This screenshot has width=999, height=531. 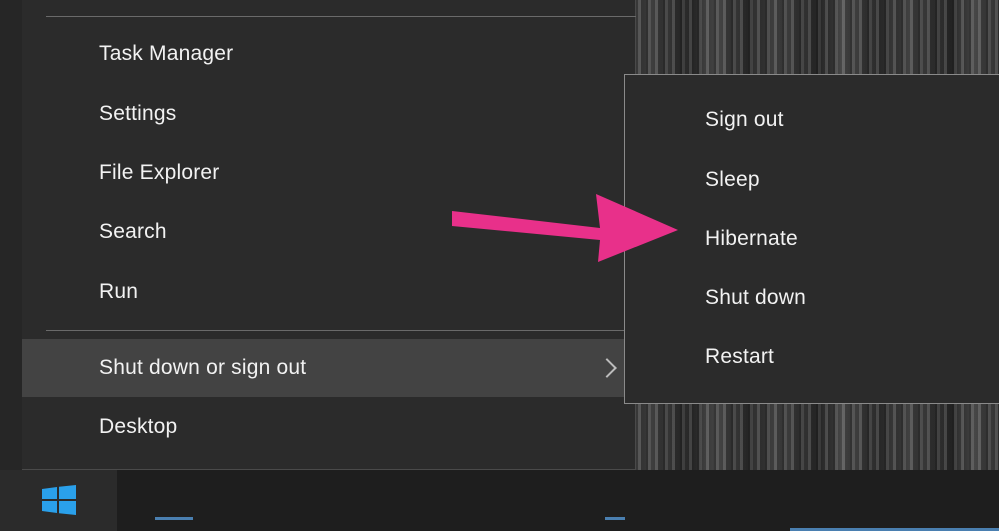 I want to click on menu-item-label: Search, so click(x=133, y=231).